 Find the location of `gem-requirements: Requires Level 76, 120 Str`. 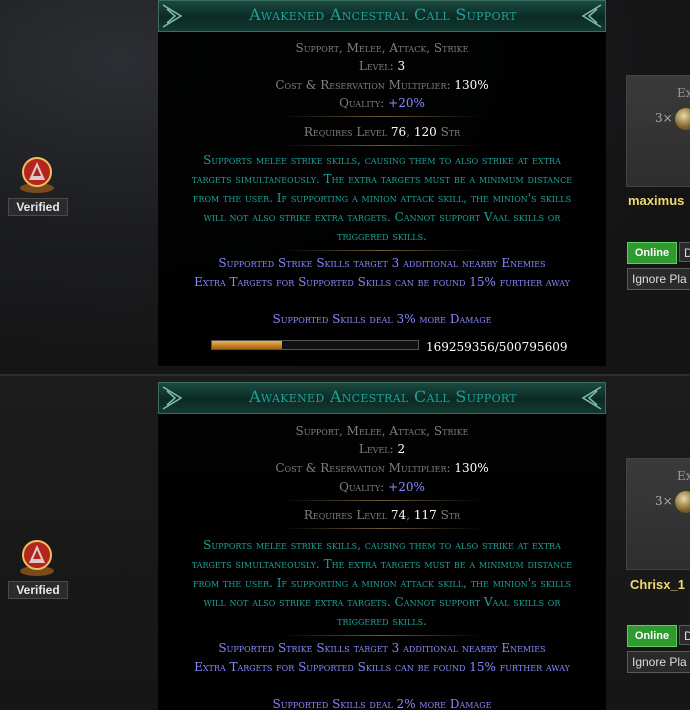

gem-requirements: Requires Level 76, 120 Str is located at coordinates (382, 132).